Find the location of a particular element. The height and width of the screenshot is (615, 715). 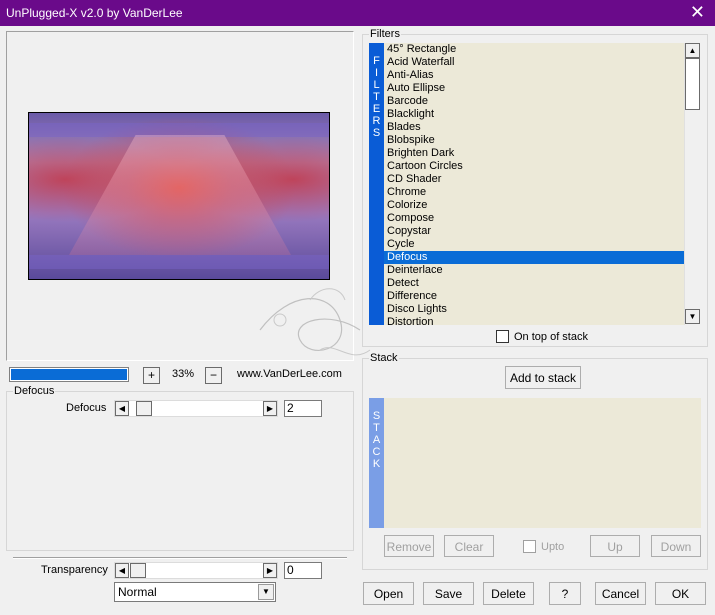

up-button: Up is located at coordinates (615, 546).